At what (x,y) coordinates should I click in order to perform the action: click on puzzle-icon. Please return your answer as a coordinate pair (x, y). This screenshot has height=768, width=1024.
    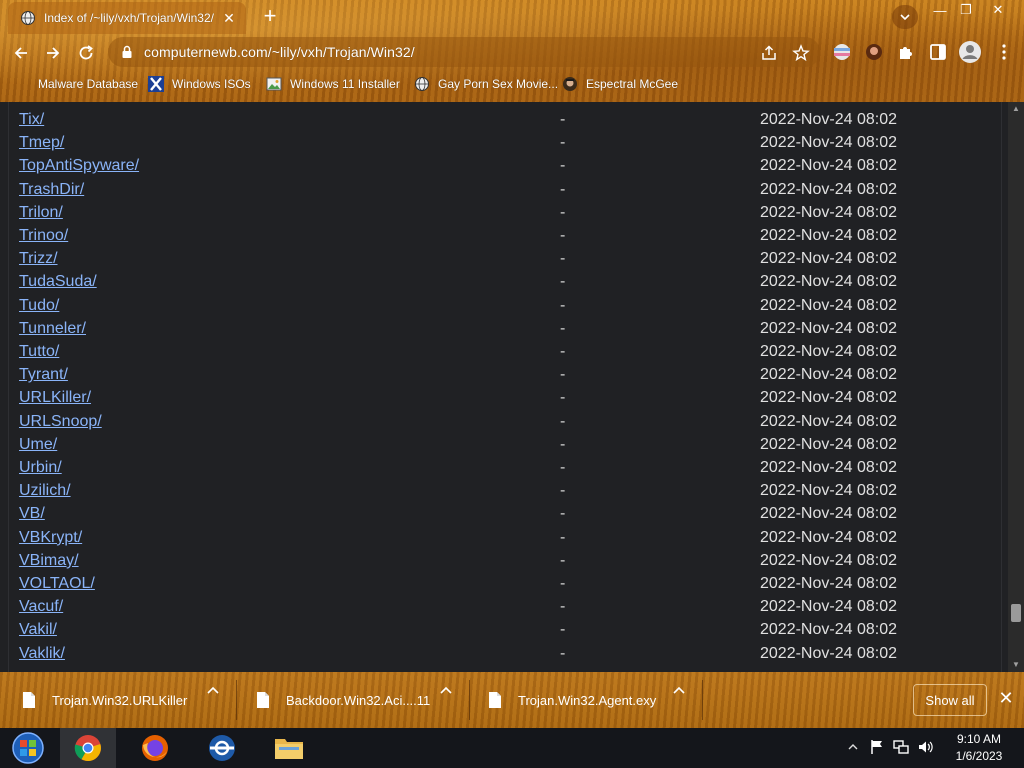
    Looking at the image, I should click on (906, 52).